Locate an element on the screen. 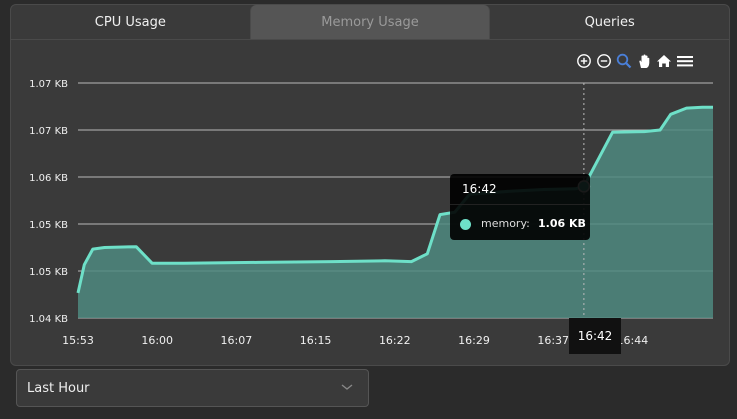  selection-zoom-icon is located at coordinates (624, 61).